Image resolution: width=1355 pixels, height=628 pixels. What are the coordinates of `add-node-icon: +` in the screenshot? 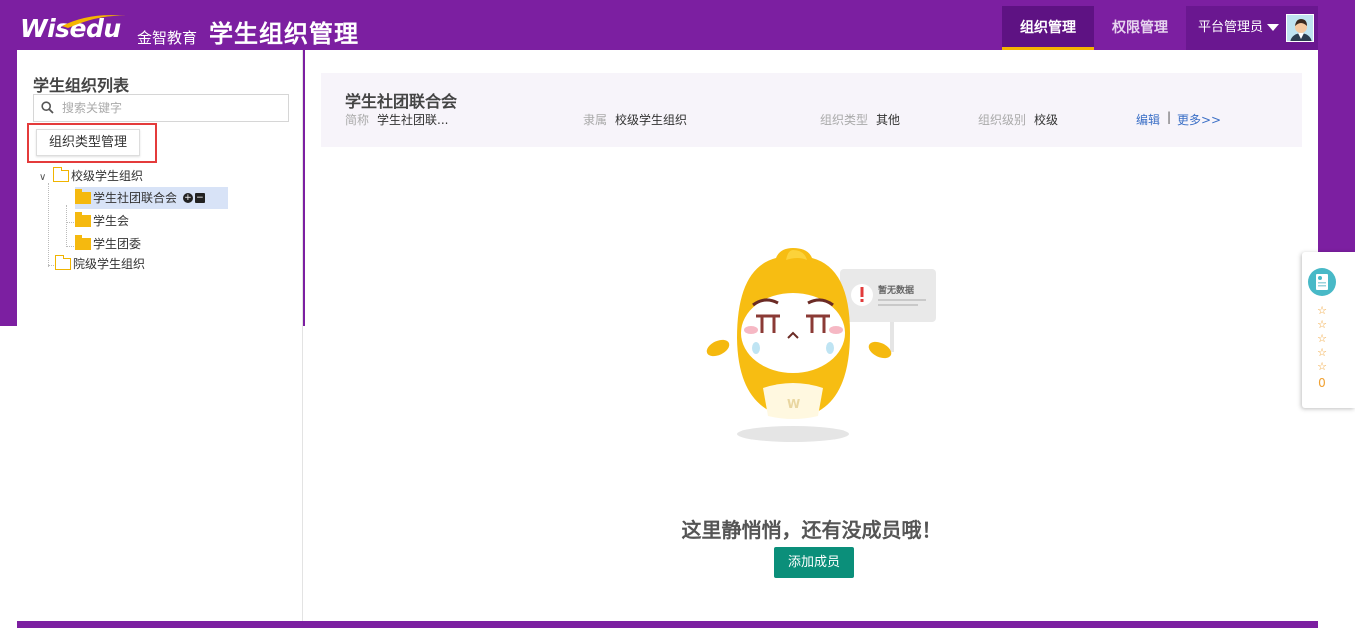 It's located at (187, 197).